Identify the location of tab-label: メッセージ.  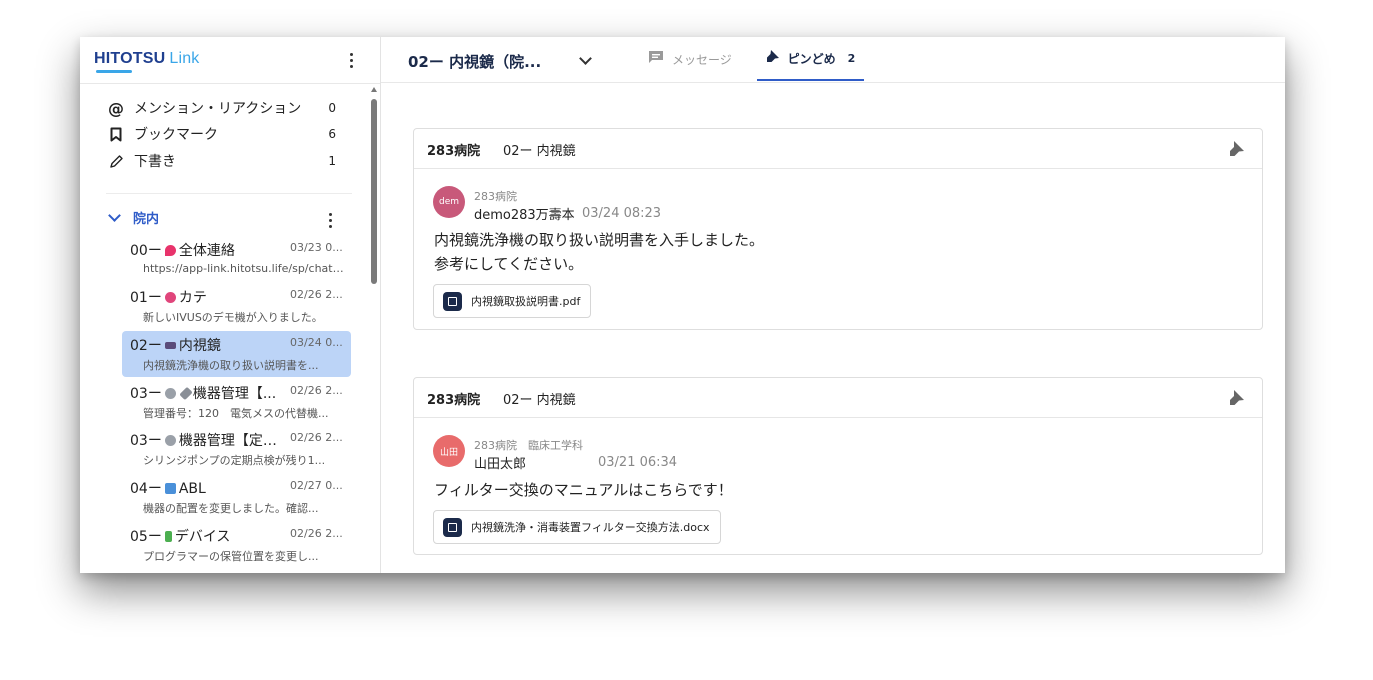
(702, 59).